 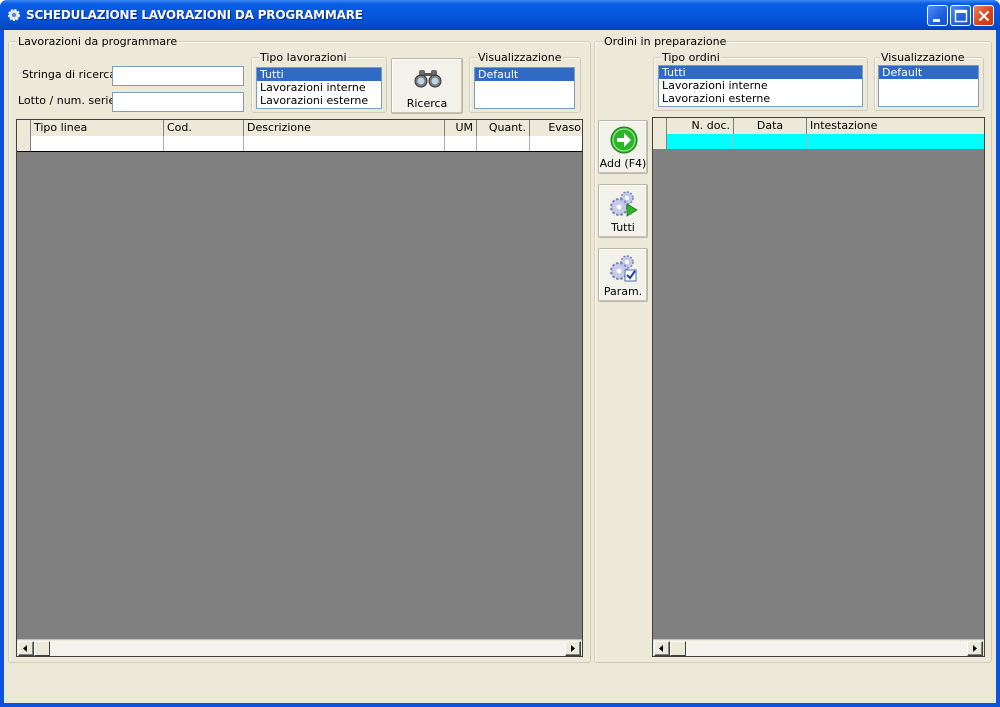 What do you see at coordinates (928, 86) in the screenshot?
I see `order-view-listbox: Default` at bounding box center [928, 86].